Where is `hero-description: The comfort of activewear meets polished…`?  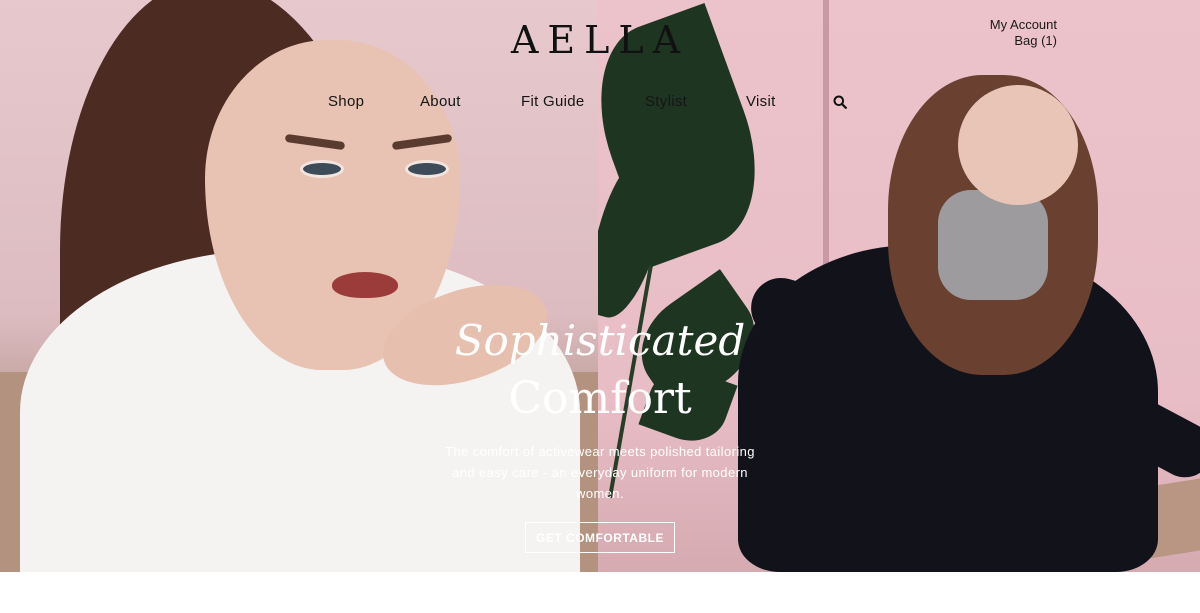 hero-description: The comfort of activewear meets polished… is located at coordinates (600, 472).